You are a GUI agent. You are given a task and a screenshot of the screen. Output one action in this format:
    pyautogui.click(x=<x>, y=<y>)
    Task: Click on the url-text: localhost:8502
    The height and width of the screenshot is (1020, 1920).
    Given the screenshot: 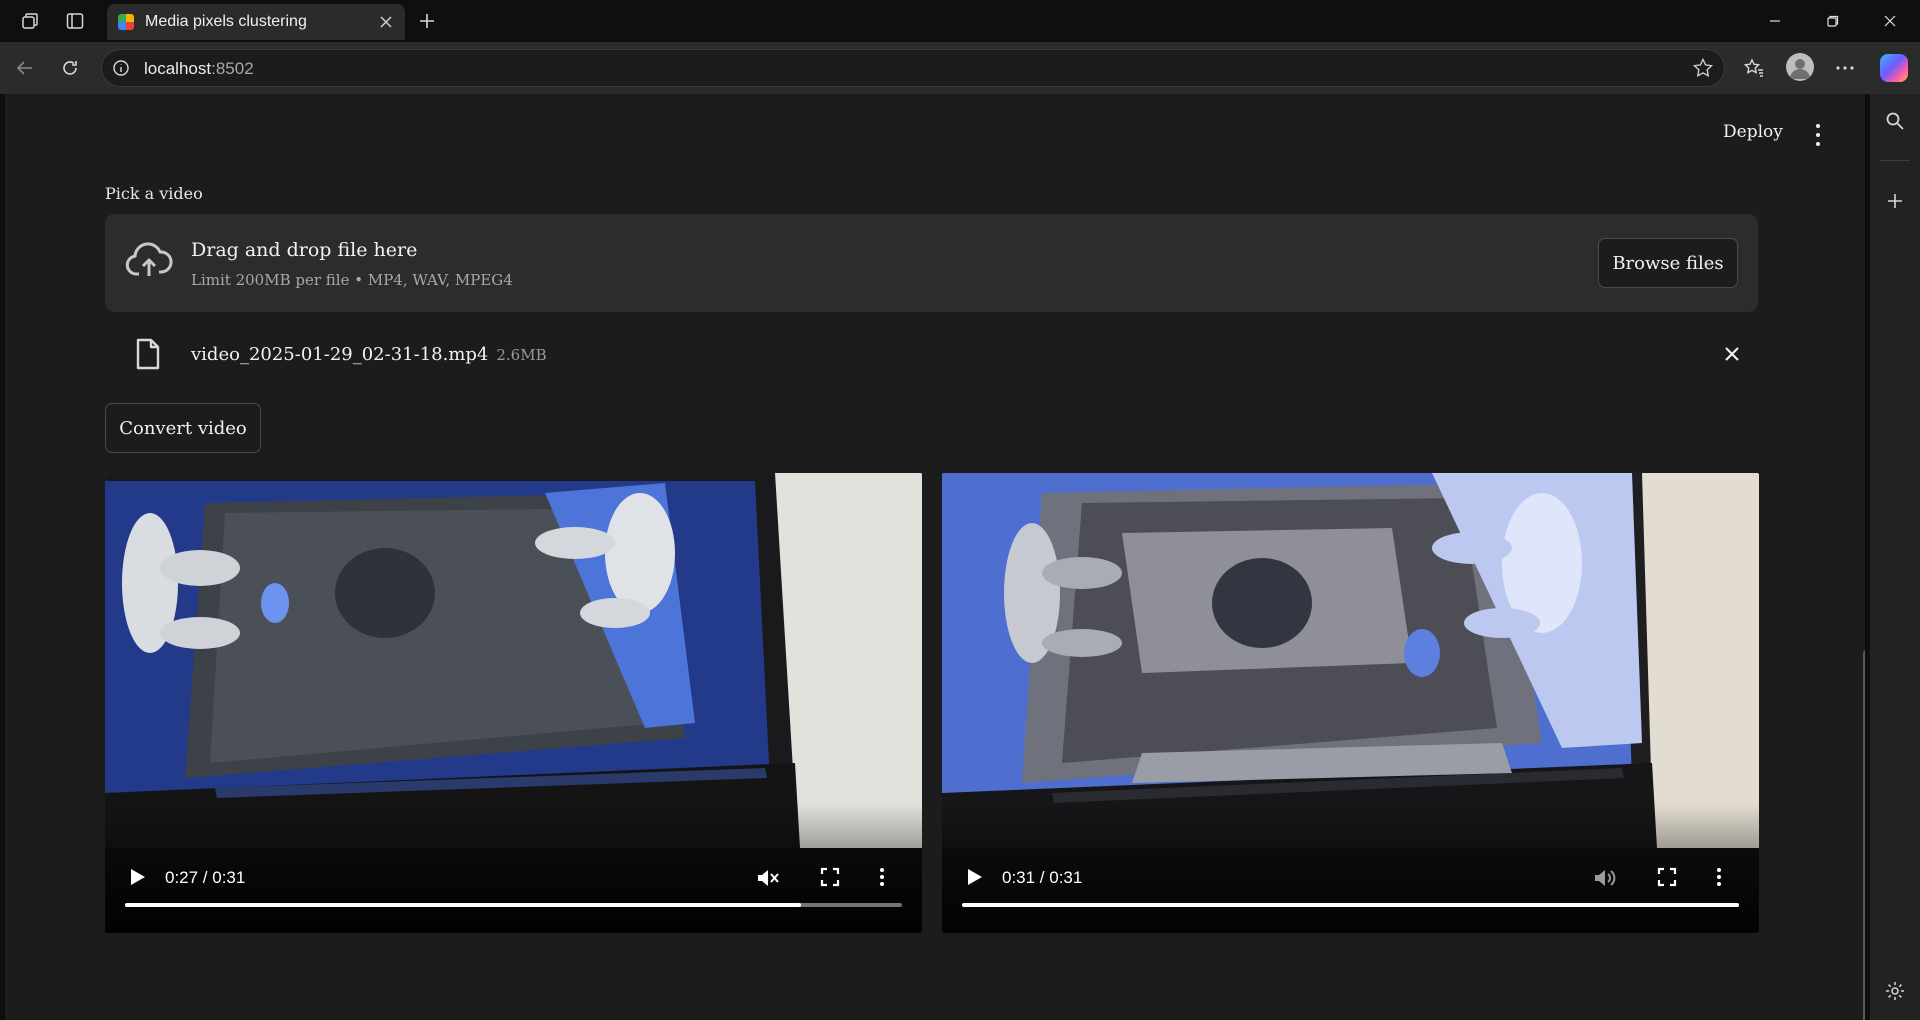 What is the action you would take?
    pyautogui.click(x=199, y=68)
    